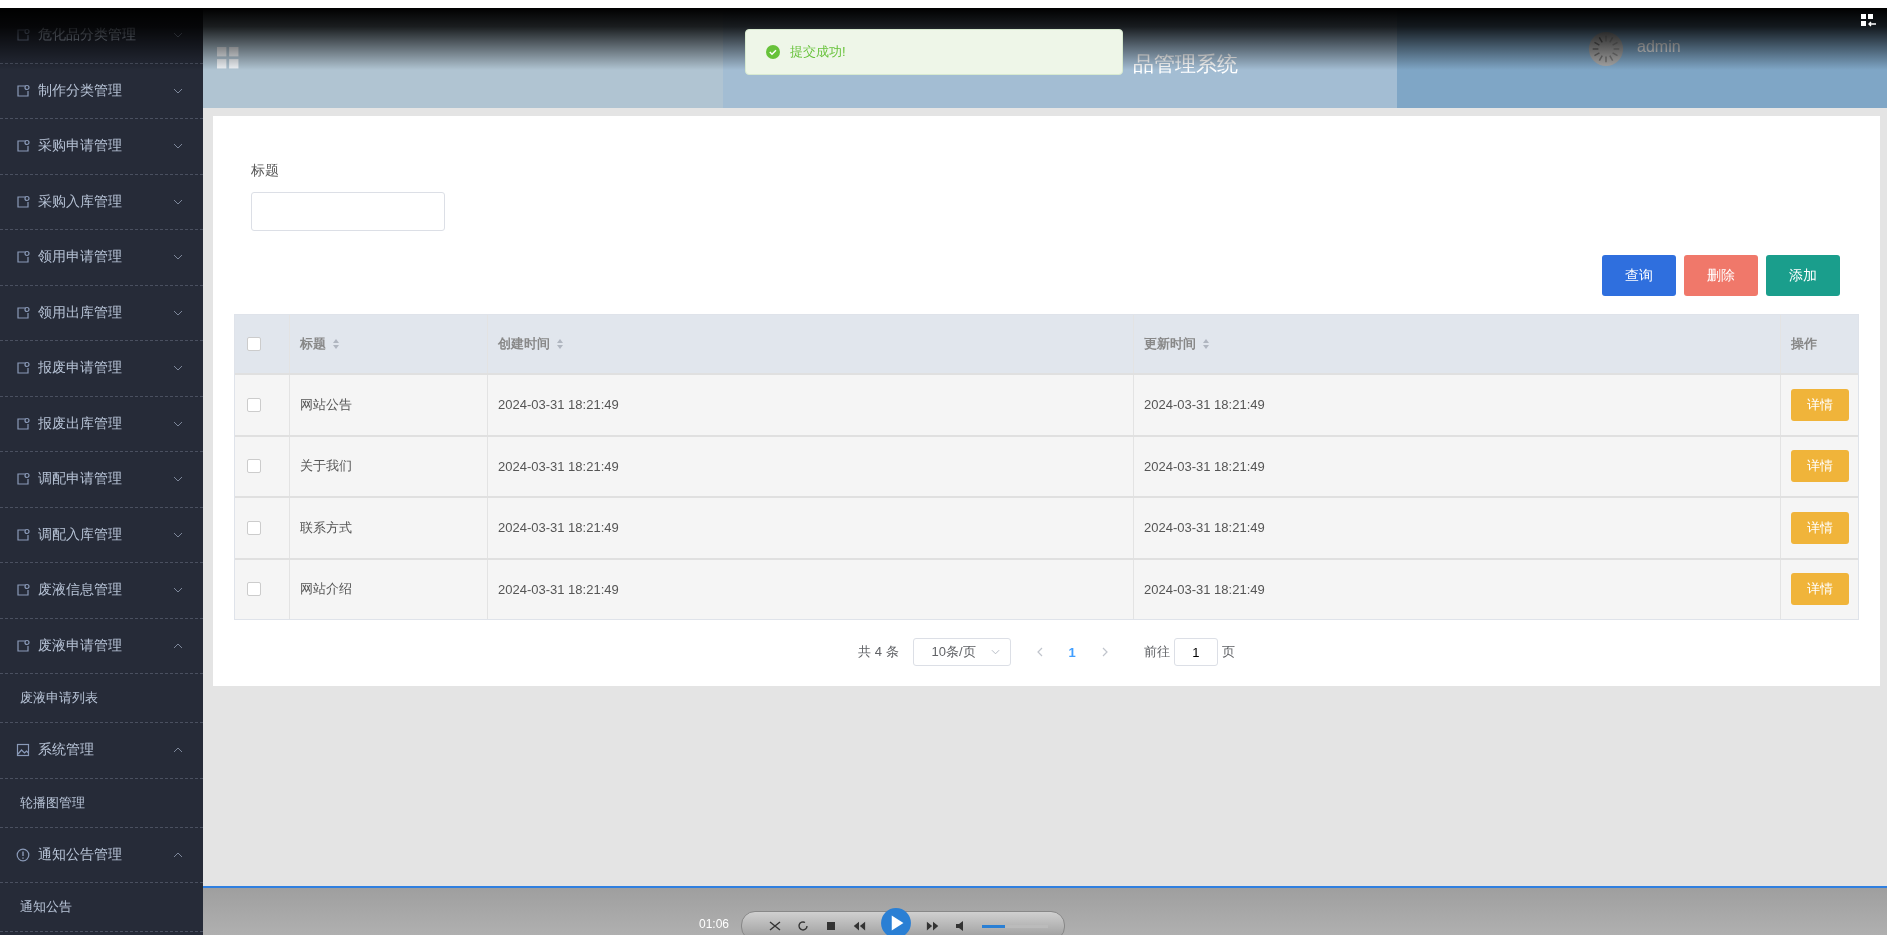 This screenshot has height=935, width=1887. I want to click on toast-message: 提交成功!, so click(818, 52).